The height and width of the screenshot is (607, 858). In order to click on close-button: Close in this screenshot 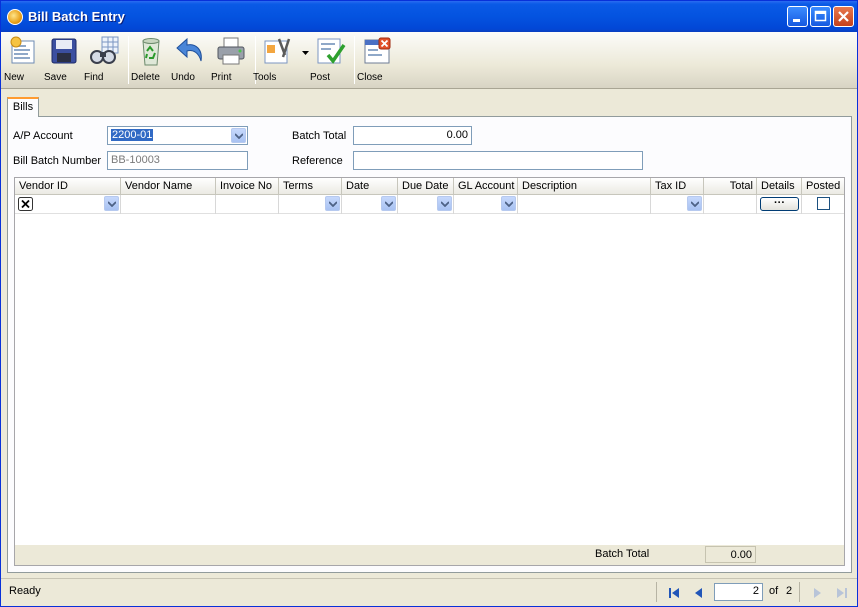, I will do `click(377, 61)`.